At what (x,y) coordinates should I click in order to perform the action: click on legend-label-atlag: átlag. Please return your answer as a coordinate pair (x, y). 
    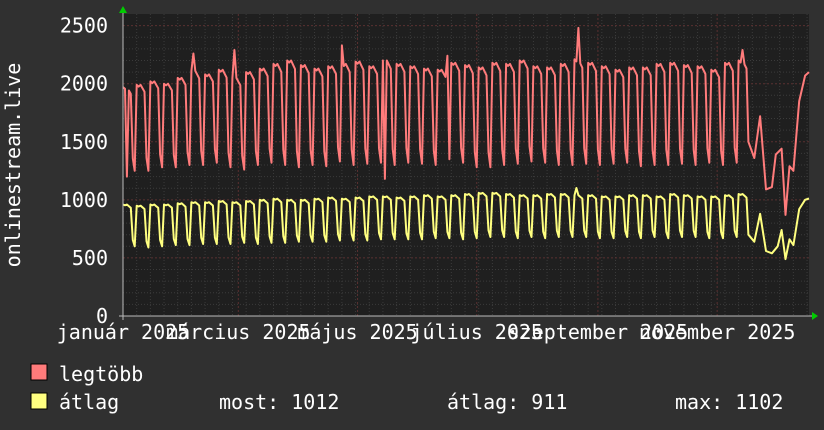
    Looking at the image, I should click on (89, 402).